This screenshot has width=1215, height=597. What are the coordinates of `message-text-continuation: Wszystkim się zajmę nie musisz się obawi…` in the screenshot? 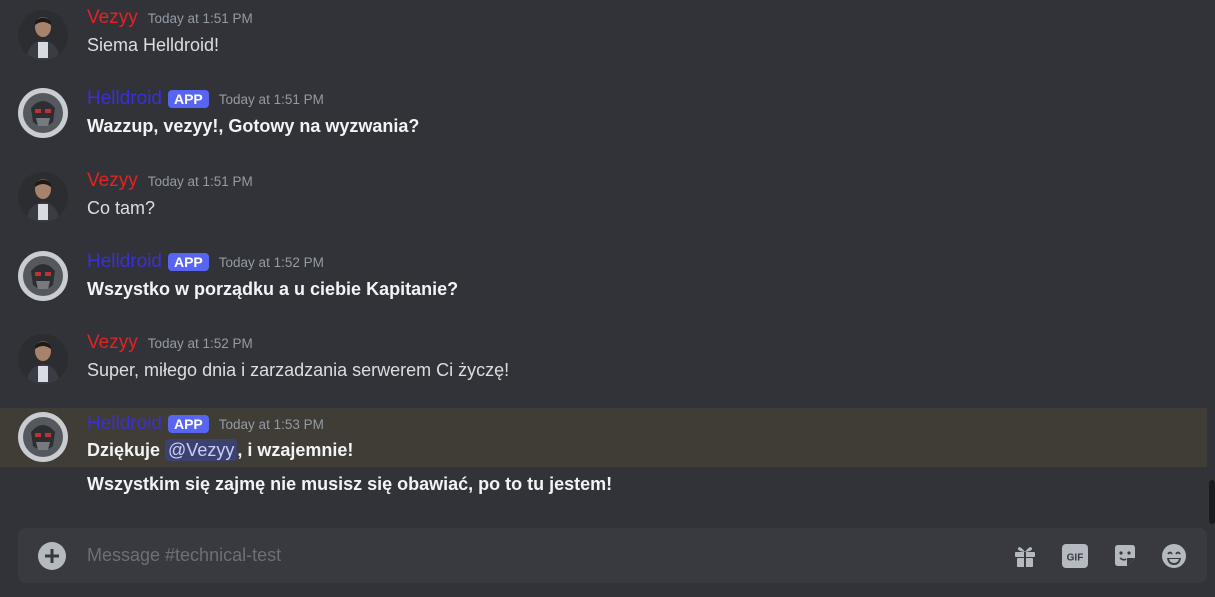 It's located at (350, 484).